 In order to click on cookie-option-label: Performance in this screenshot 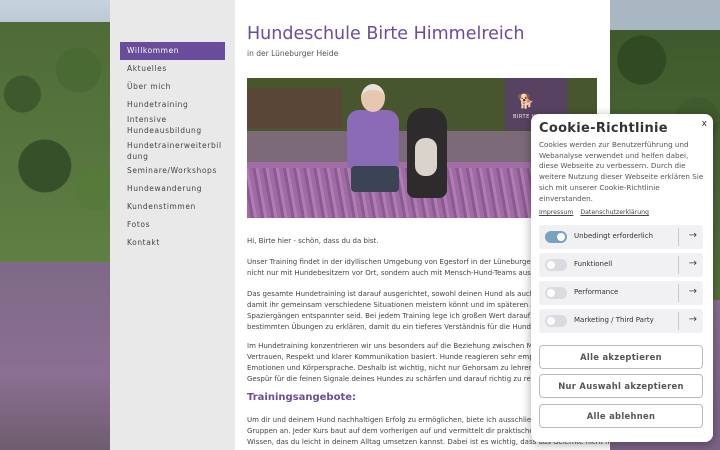, I will do `click(596, 292)`.